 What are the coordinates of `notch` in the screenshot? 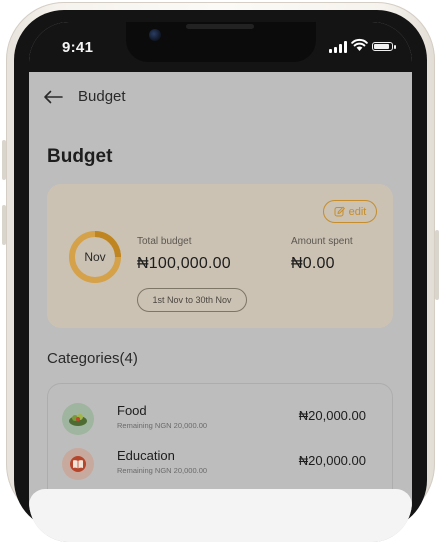 It's located at (221, 42).